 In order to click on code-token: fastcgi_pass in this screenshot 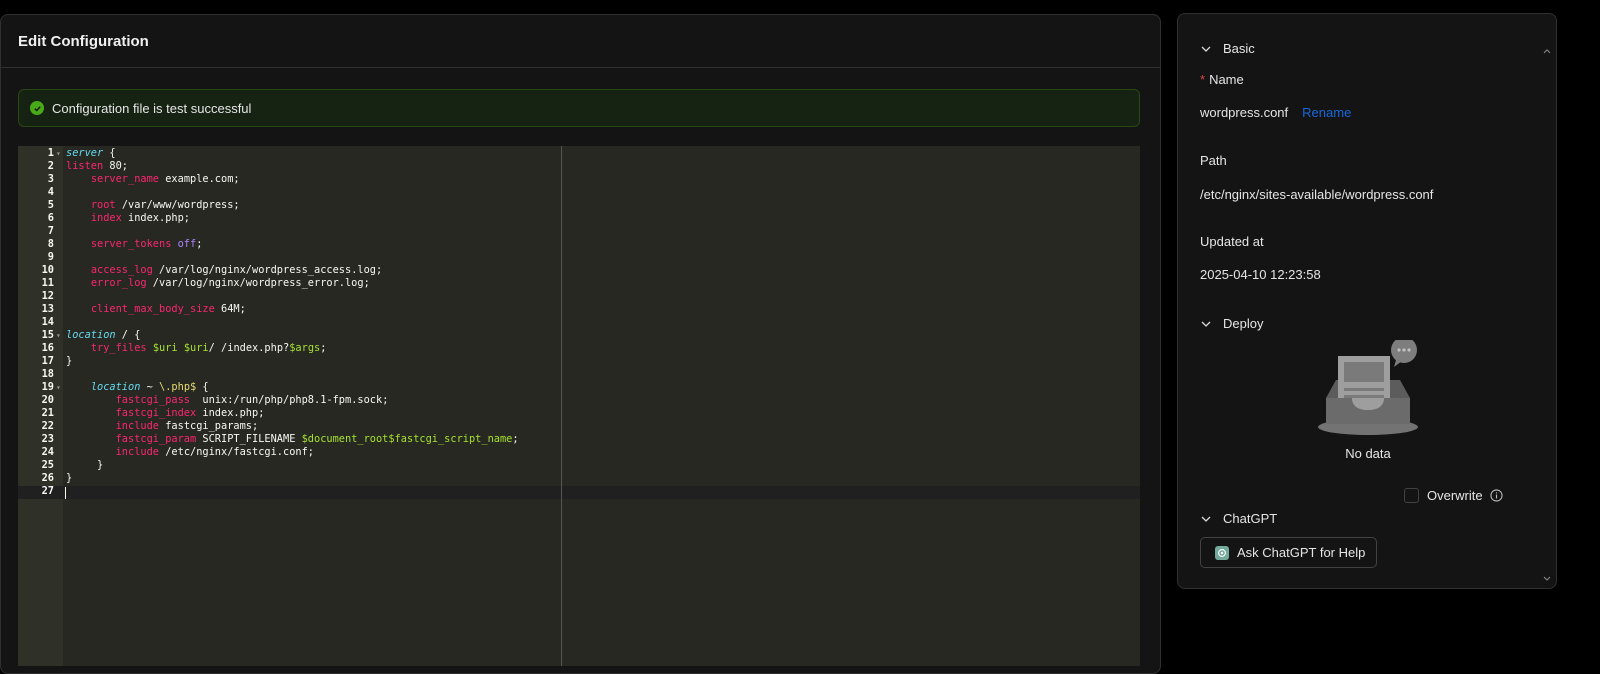, I will do `click(153, 400)`.